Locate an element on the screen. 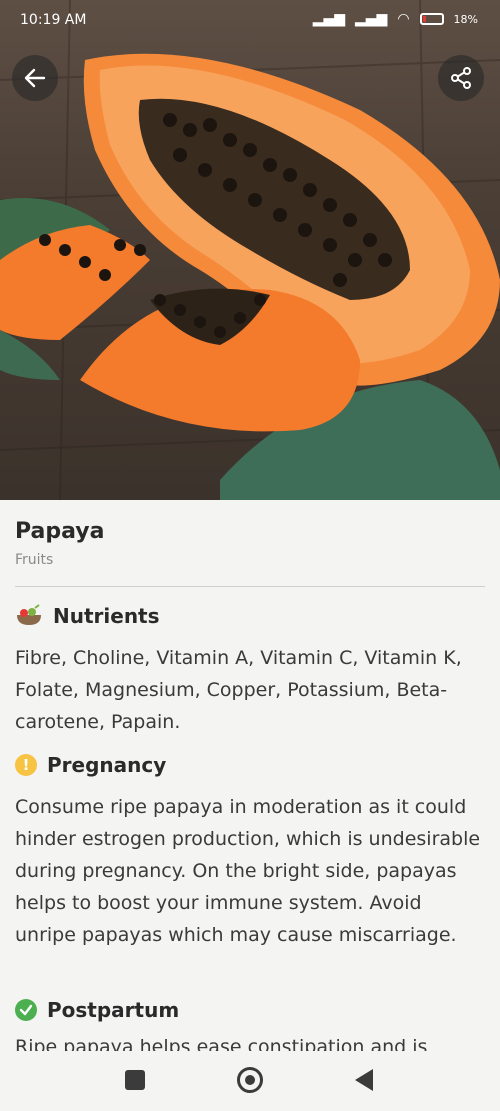  section-heading: Nutrients is located at coordinates (106, 616).